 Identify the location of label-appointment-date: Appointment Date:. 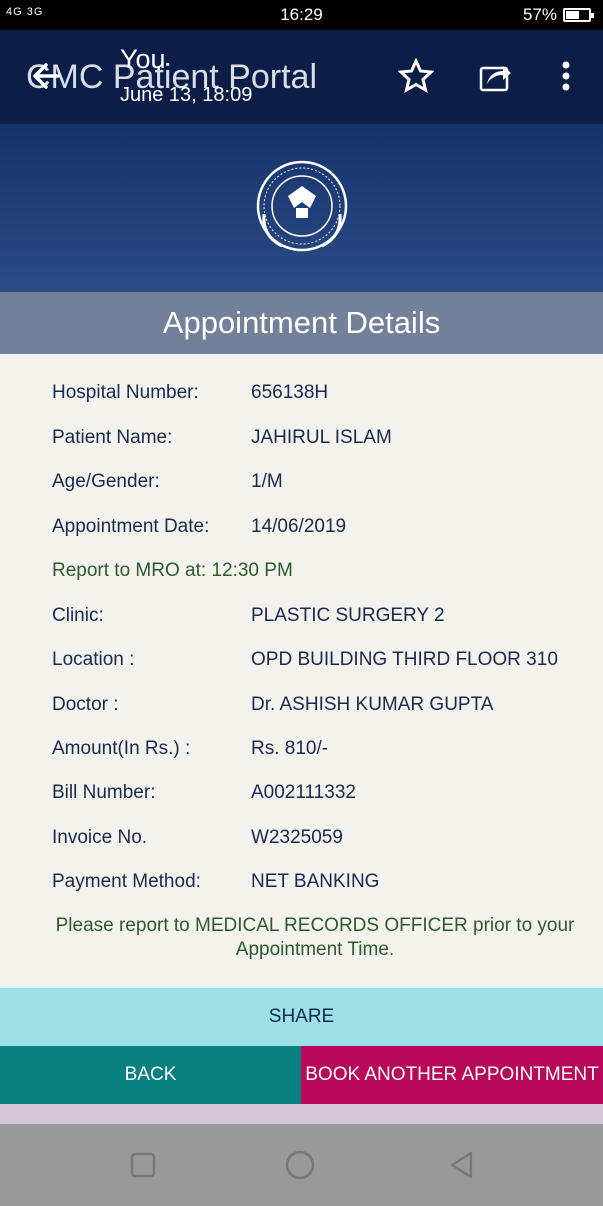
(131, 526).